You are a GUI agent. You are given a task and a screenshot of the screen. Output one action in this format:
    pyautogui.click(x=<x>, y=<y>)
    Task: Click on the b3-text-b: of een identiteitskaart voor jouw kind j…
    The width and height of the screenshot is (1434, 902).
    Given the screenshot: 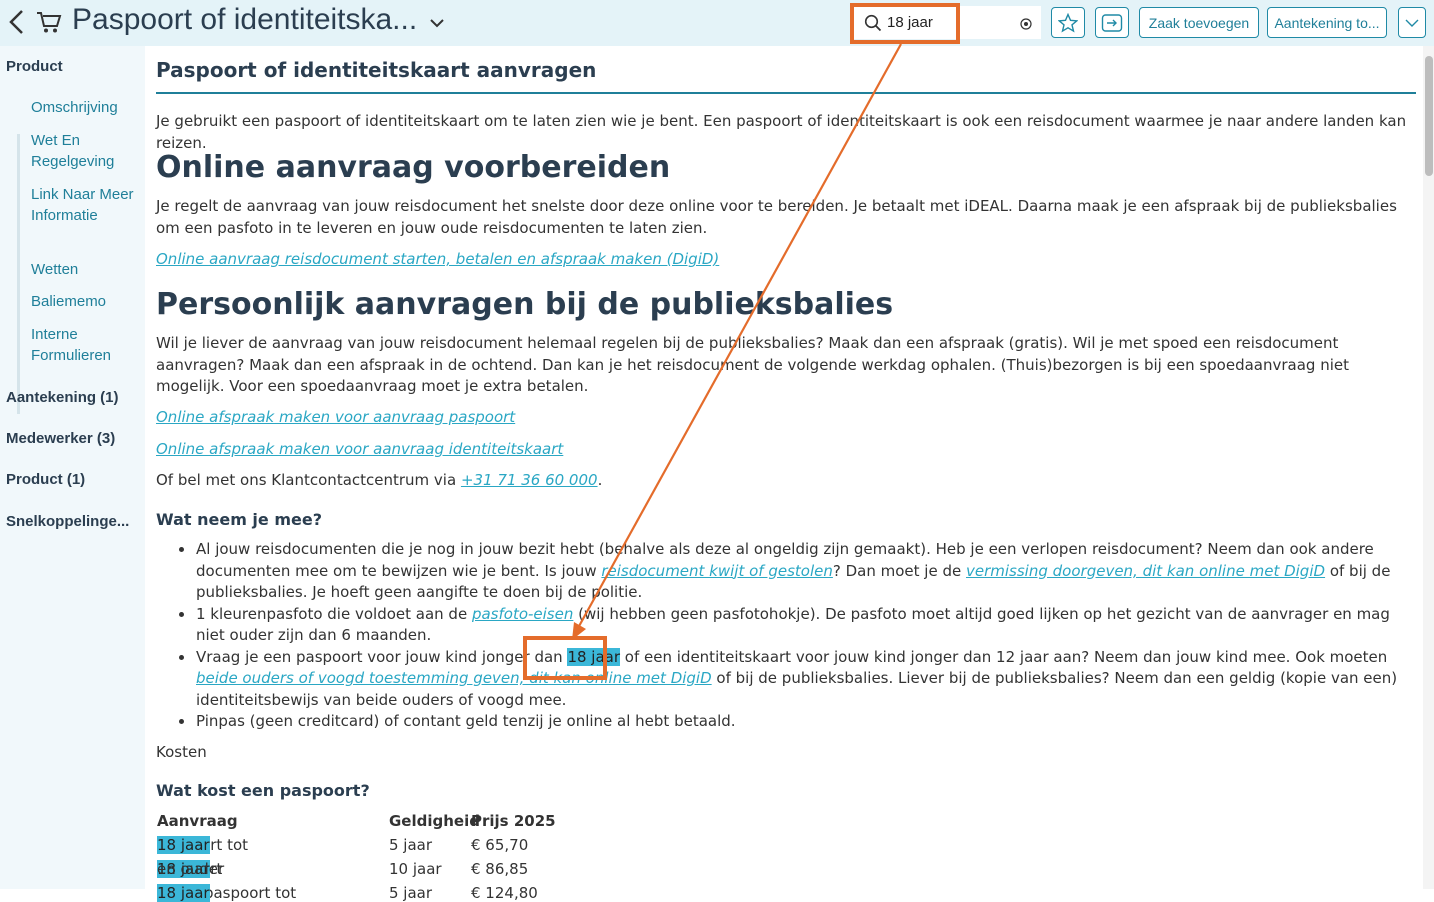 What is the action you would take?
    pyautogui.click(x=1004, y=656)
    